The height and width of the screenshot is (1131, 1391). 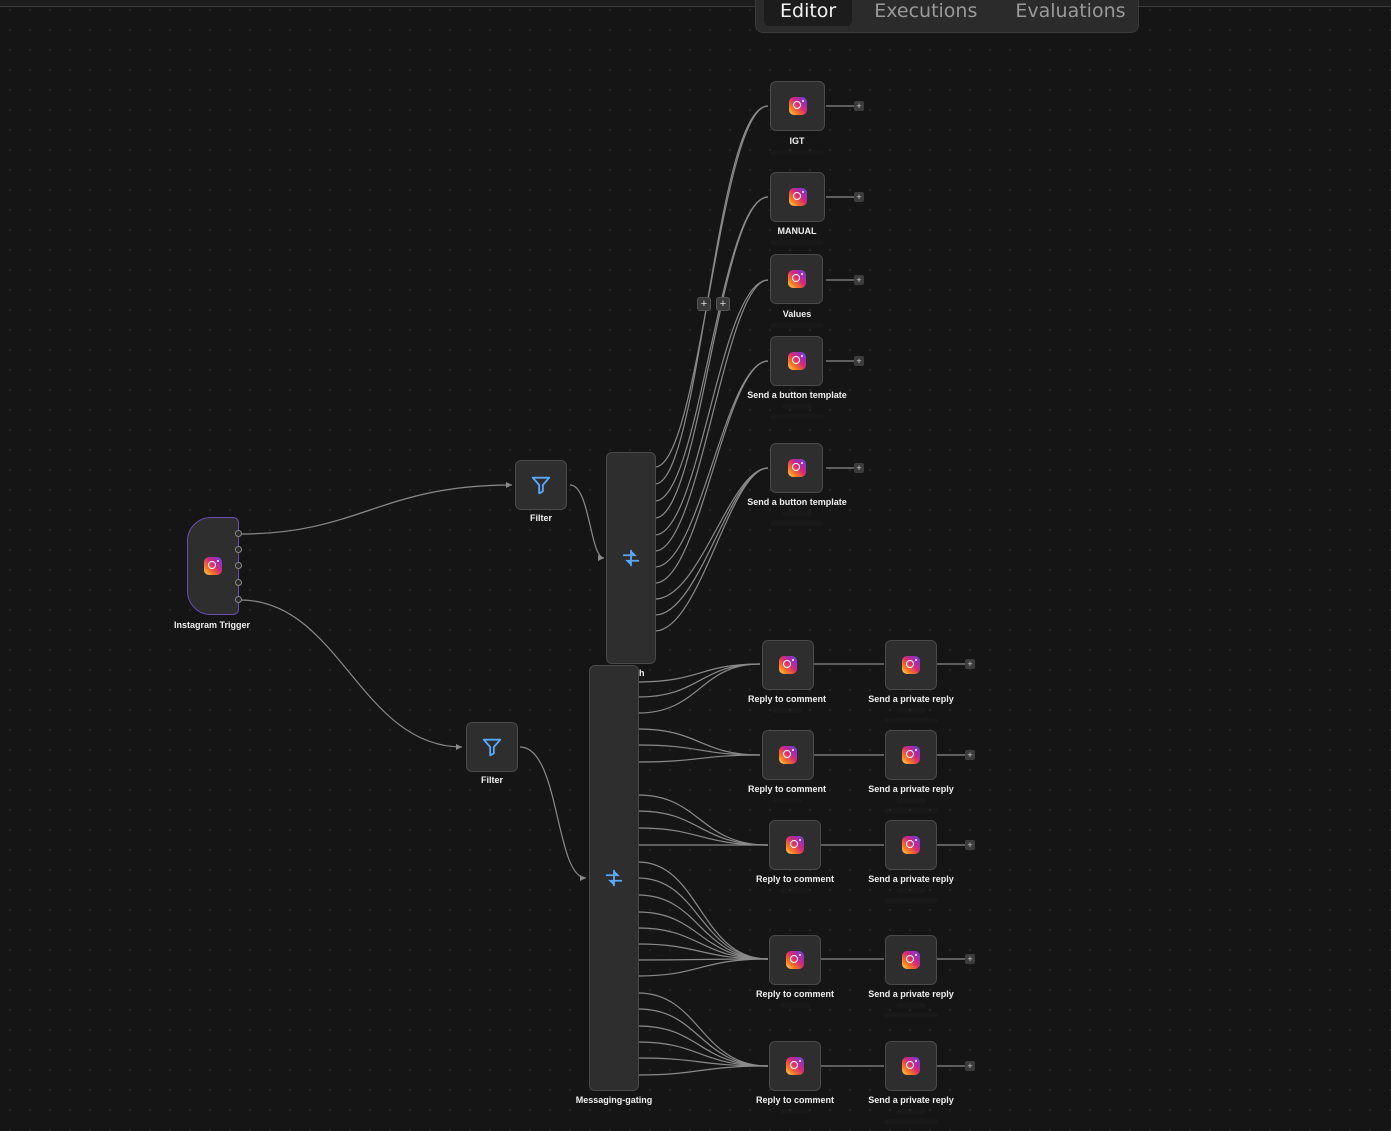 What do you see at coordinates (795, 879) in the screenshot?
I see `reply-to-comment-label-3: Reply to comment` at bounding box center [795, 879].